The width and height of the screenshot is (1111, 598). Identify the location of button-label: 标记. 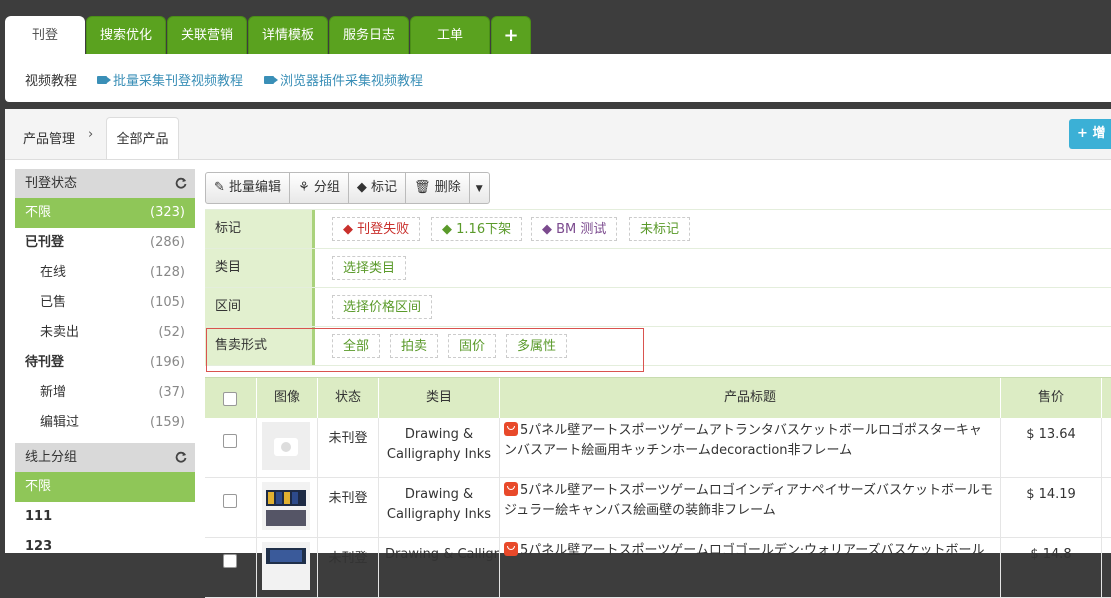
(384, 187).